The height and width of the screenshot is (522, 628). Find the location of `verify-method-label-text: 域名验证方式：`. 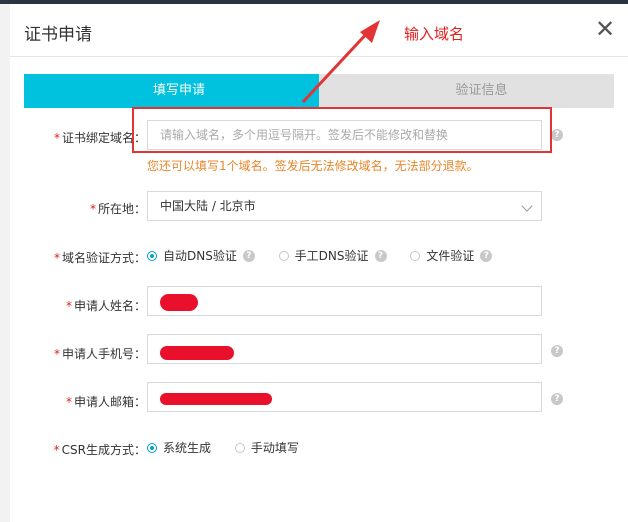

verify-method-label-text: 域名验证方式： is located at coordinates (103, 258).